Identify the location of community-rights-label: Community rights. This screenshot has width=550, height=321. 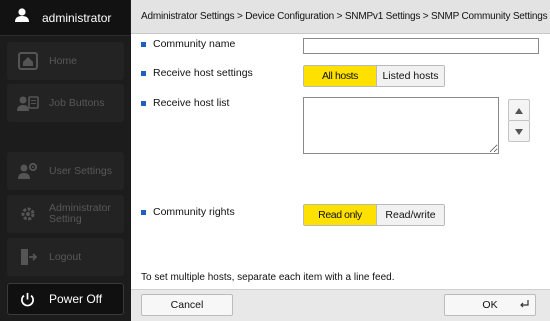
(188, 212).